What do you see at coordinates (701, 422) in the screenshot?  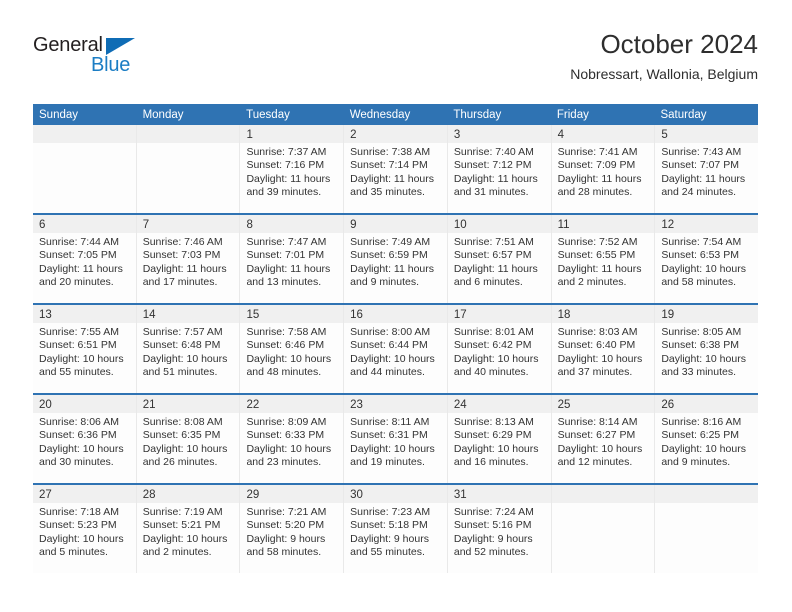 I see `sunrise-text: Sunrise: 8:16 AM` at bounding box center [701, 422].